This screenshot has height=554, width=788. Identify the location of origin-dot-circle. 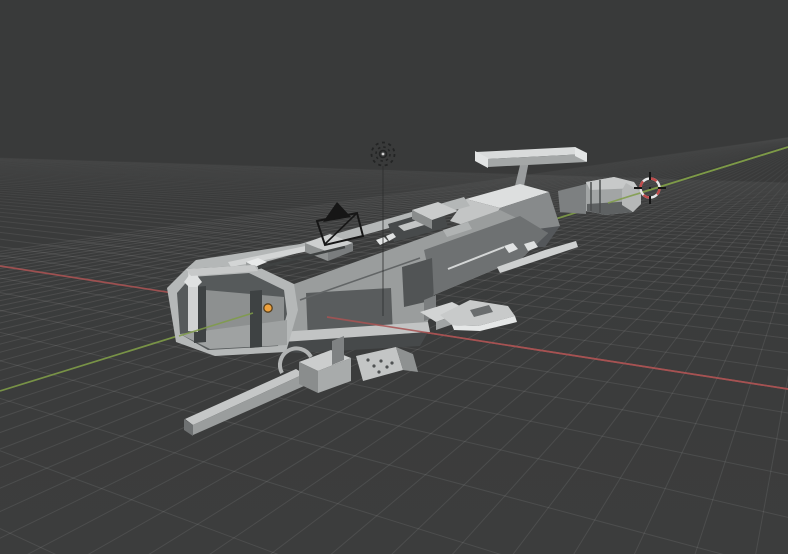
(268, 308).